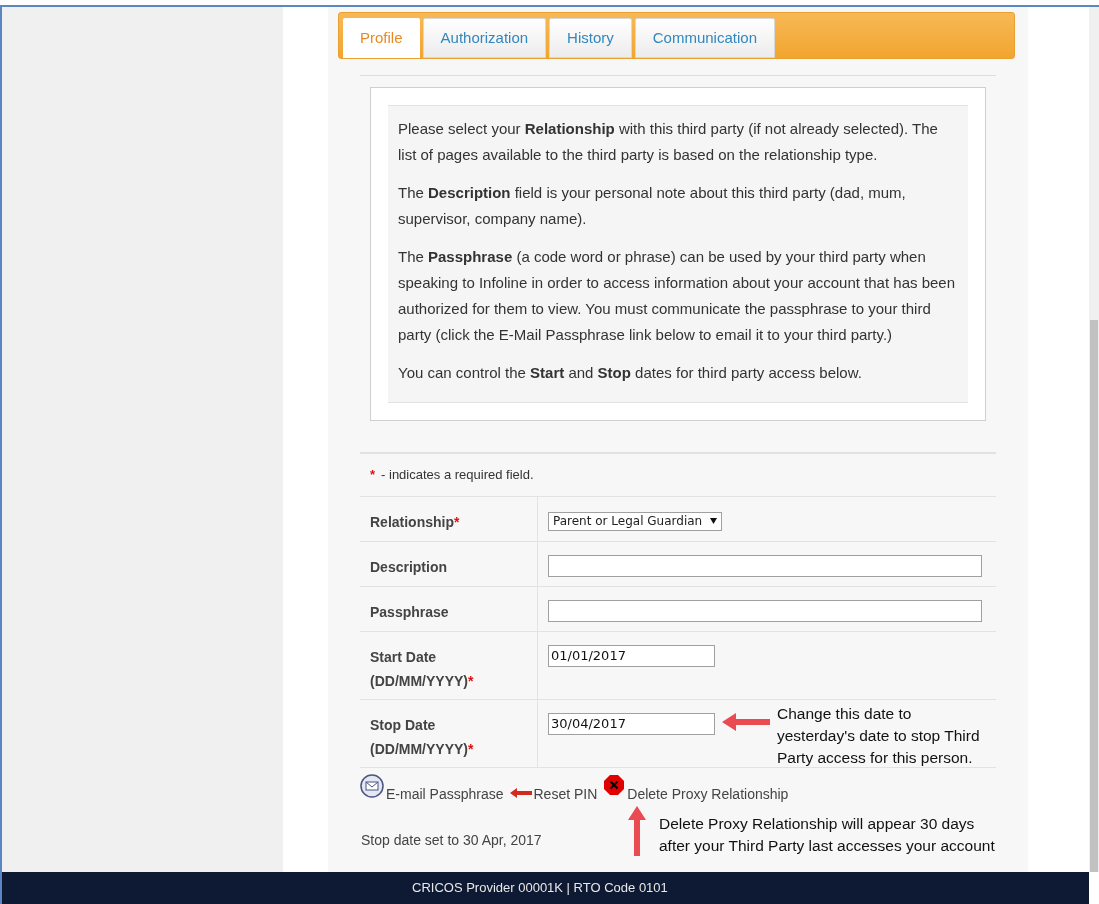  I want to click on tab: Communication, so click(704, 38).